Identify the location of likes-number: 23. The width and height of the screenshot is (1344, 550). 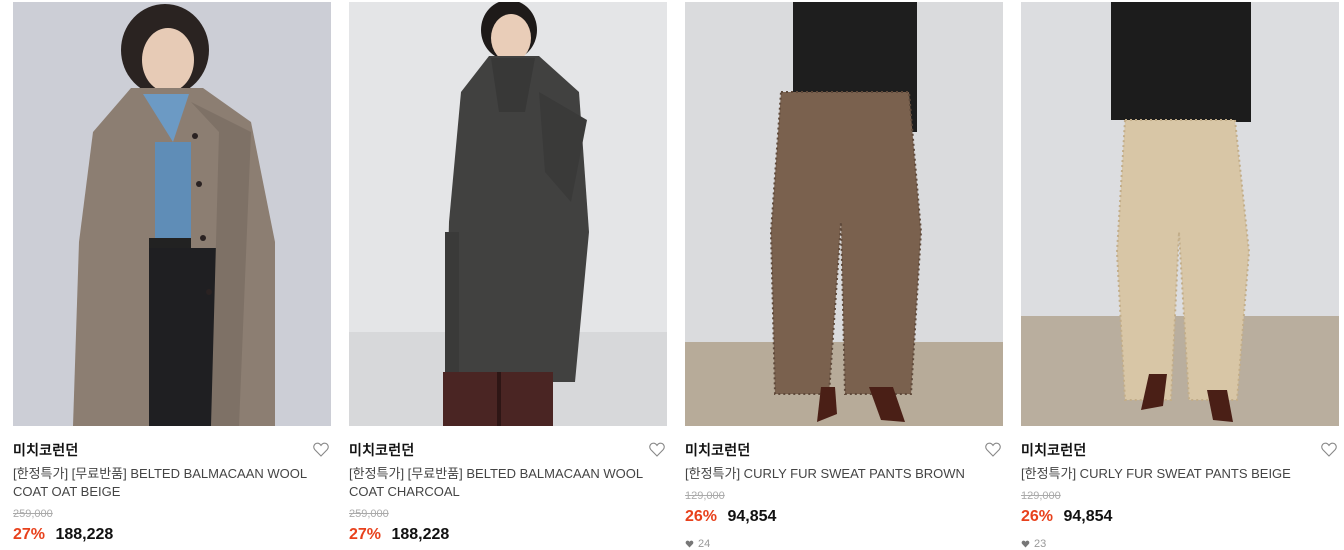
(1040, 544).